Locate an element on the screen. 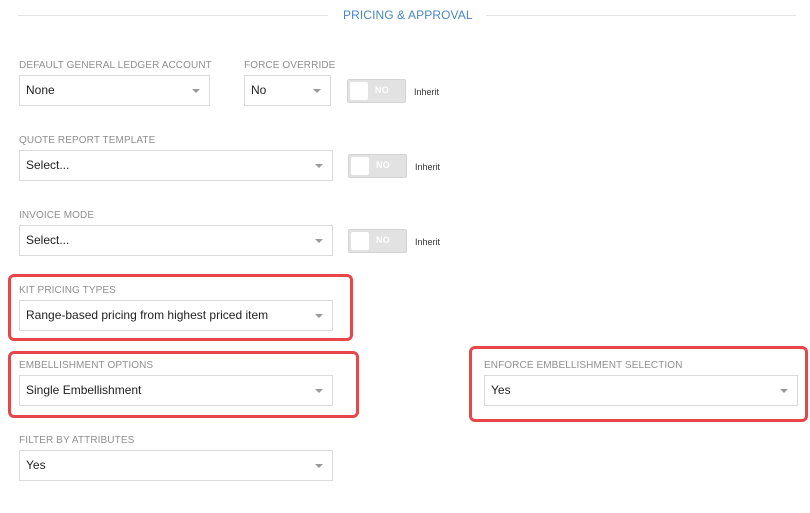 The height and width of the screenshot is (513, 810). default-gl-account-value: None is located at coordinates (40, 90).